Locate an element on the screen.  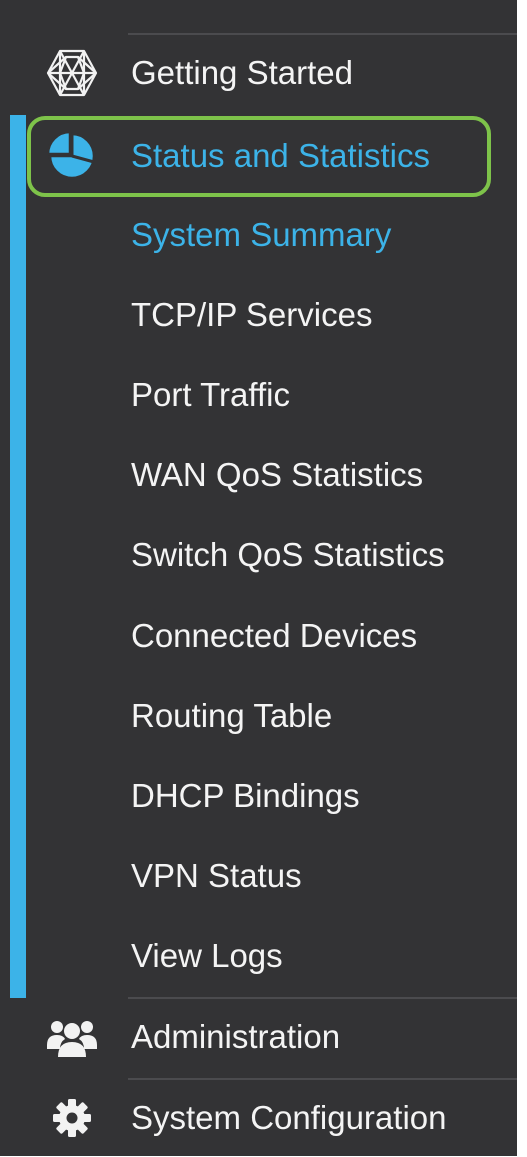
subnav-item-label: System Summary is located at coordinates (261, 234).